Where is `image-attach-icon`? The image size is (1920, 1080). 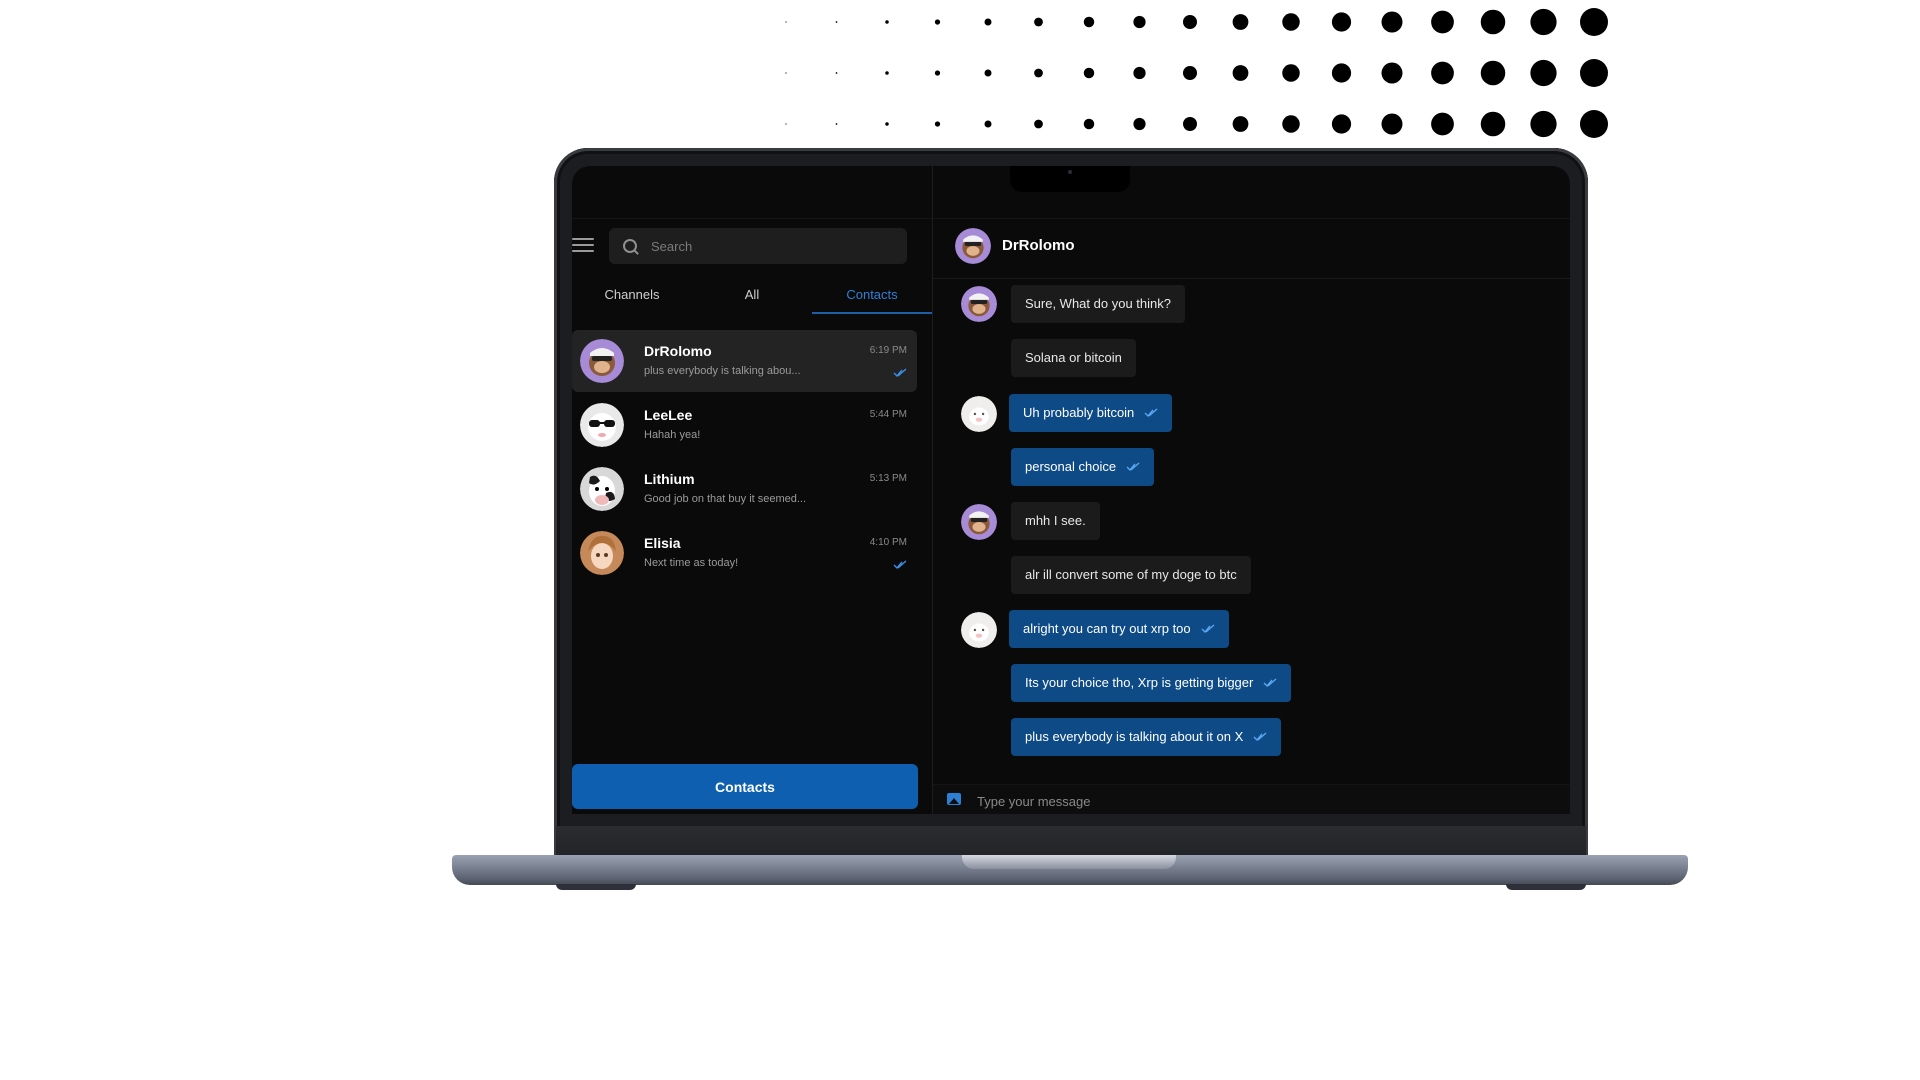
image-attach-icon is located at coordinates (954, 799).